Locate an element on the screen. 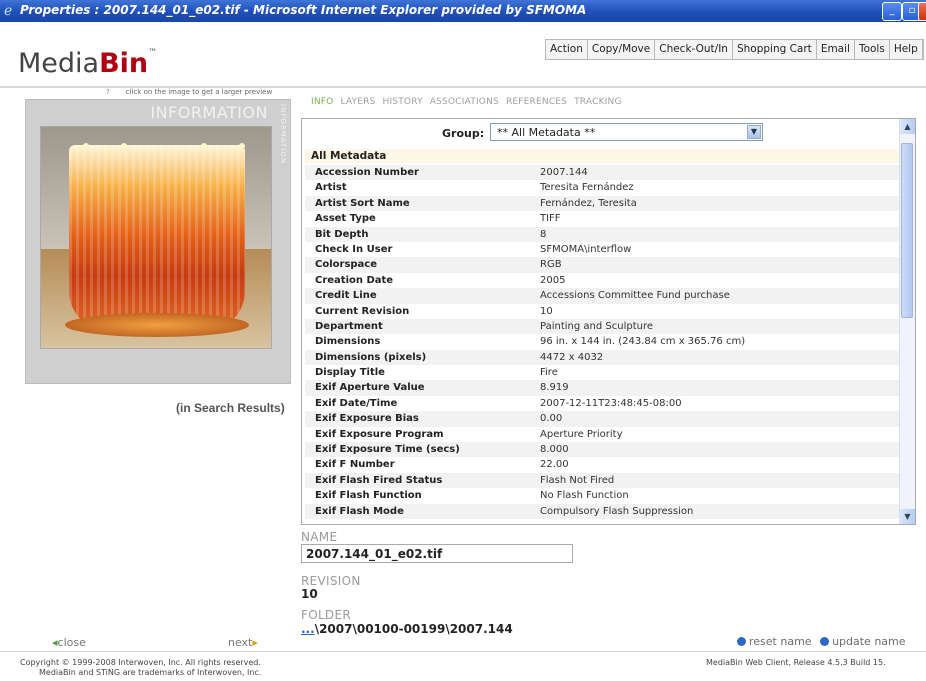 The image size is (926, 681). metadata-key: Artist is located at coordinates (331, 188).